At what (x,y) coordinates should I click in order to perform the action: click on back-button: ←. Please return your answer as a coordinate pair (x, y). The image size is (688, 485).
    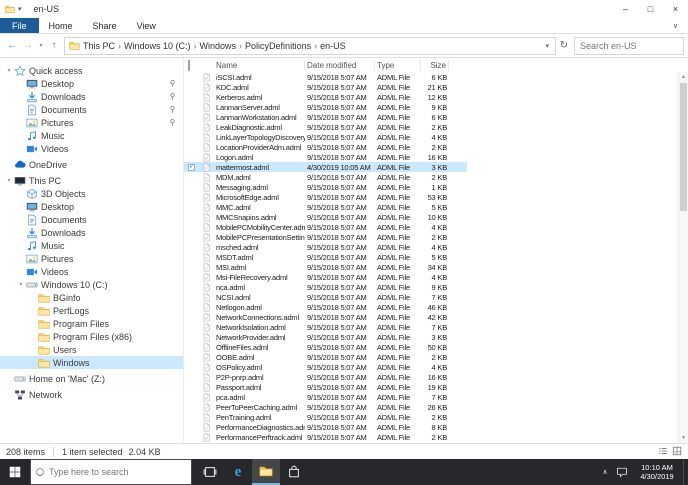
    Looking at the image, I should click on (12, 45).